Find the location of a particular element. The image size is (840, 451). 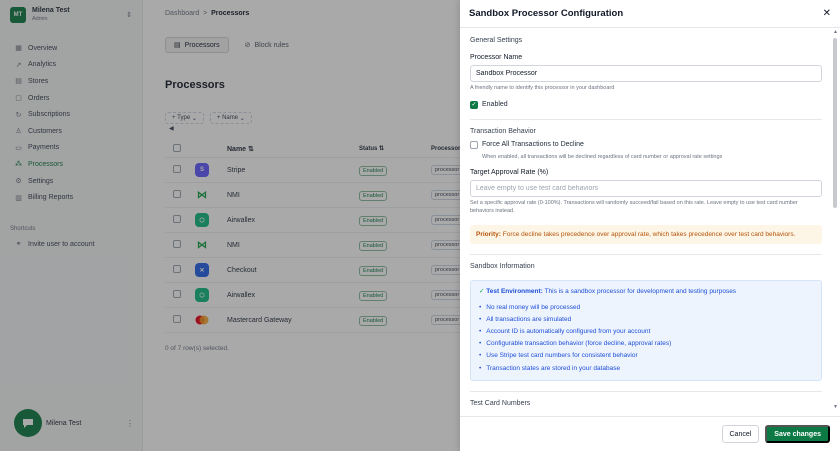

force-decline-checkbox is located at coordinates (474, 144).